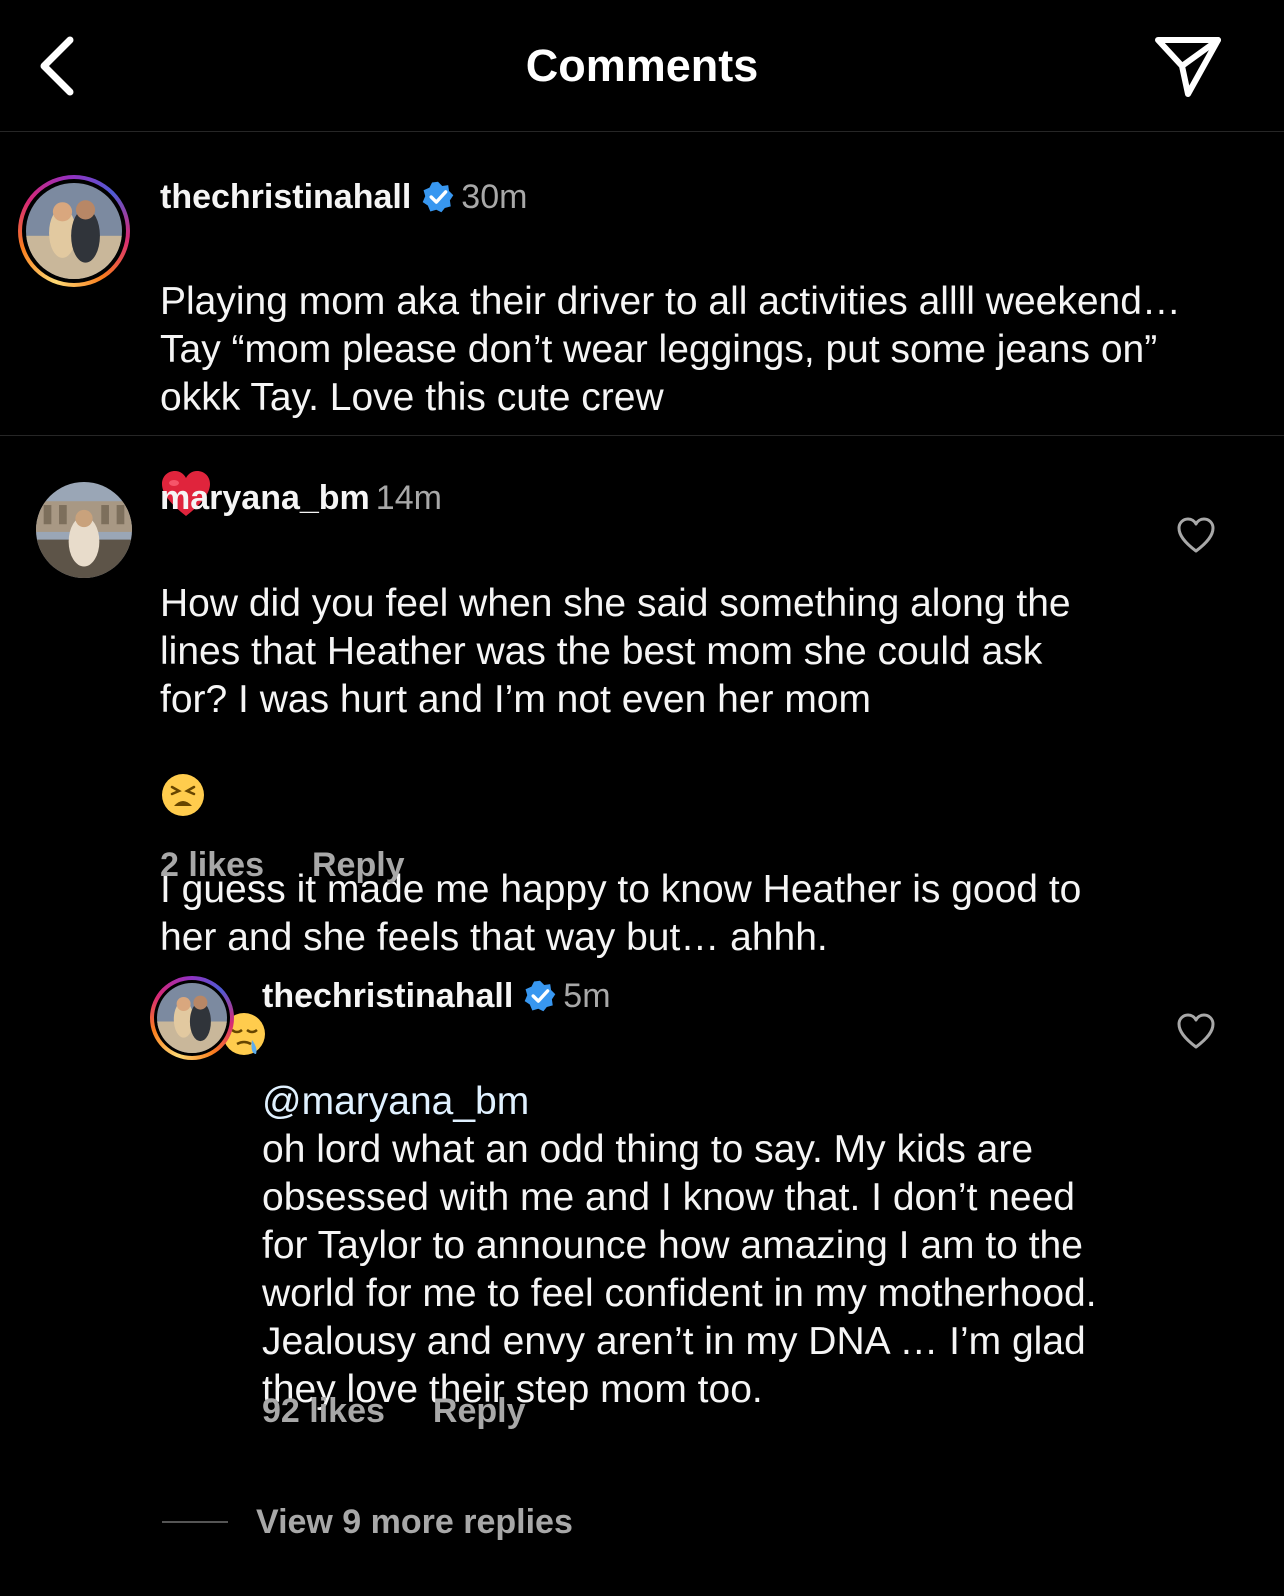  I want to click on timestamp: 14m, so click(408, 498).